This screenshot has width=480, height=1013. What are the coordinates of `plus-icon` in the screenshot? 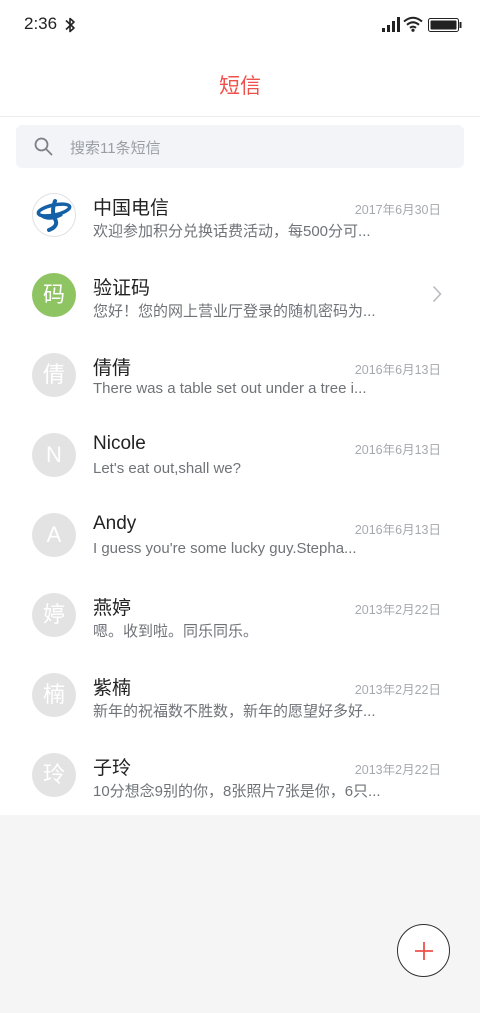 It's located at (424, 951).